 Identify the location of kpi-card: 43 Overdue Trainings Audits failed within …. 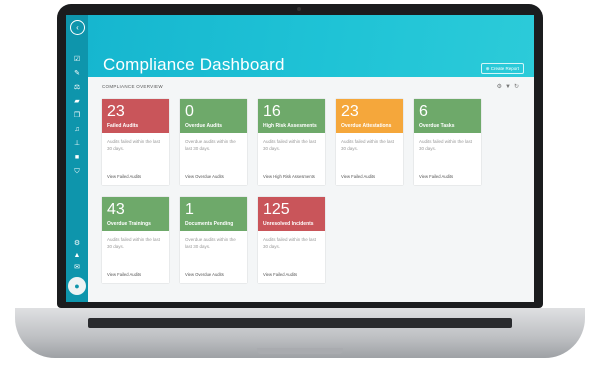
(135, 240).